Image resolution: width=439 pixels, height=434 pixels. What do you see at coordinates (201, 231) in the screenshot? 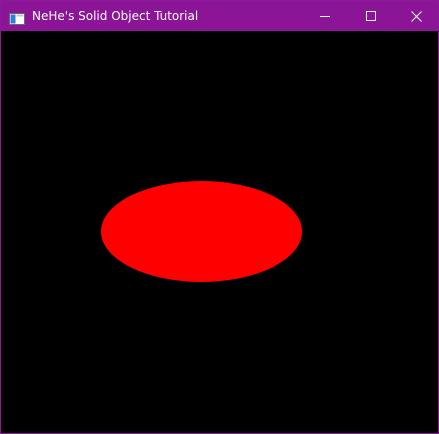
I see `red-ellipse` at bounding box center [201, 231].